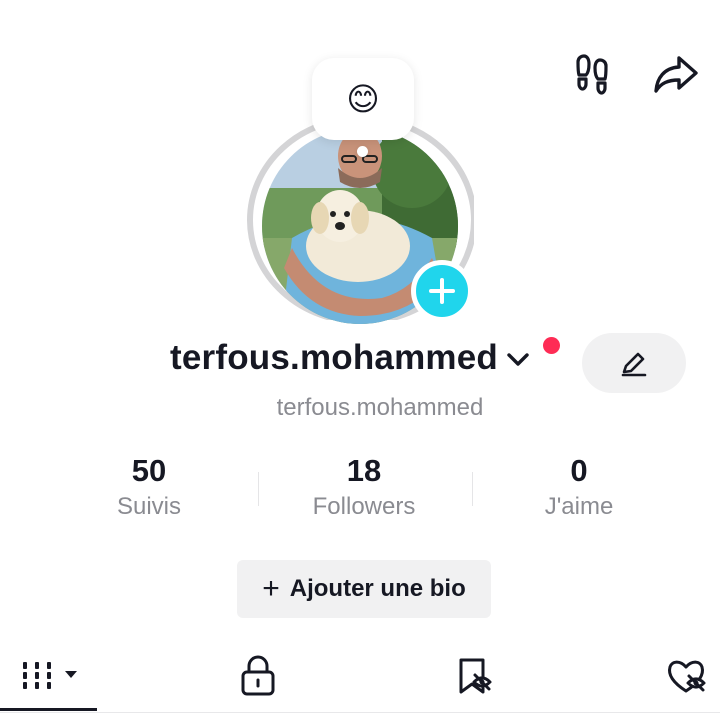  I want to click on plus-icon, so click(442, 291).